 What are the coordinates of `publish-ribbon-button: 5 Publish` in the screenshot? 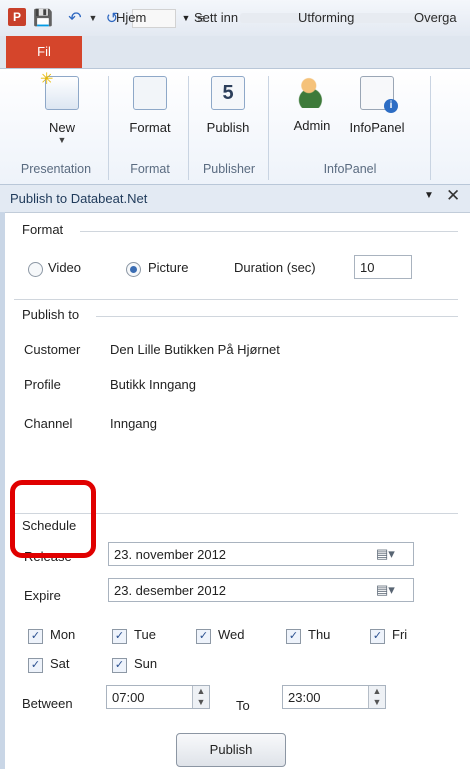 It's located at (228, 111).